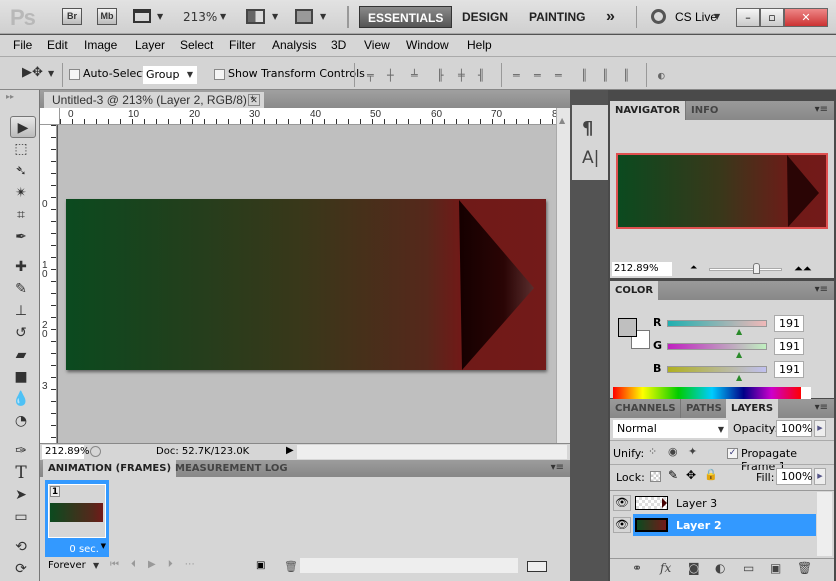 This screenshot has height=581, width=836. I want to click on red-slider, so click(717, 323).